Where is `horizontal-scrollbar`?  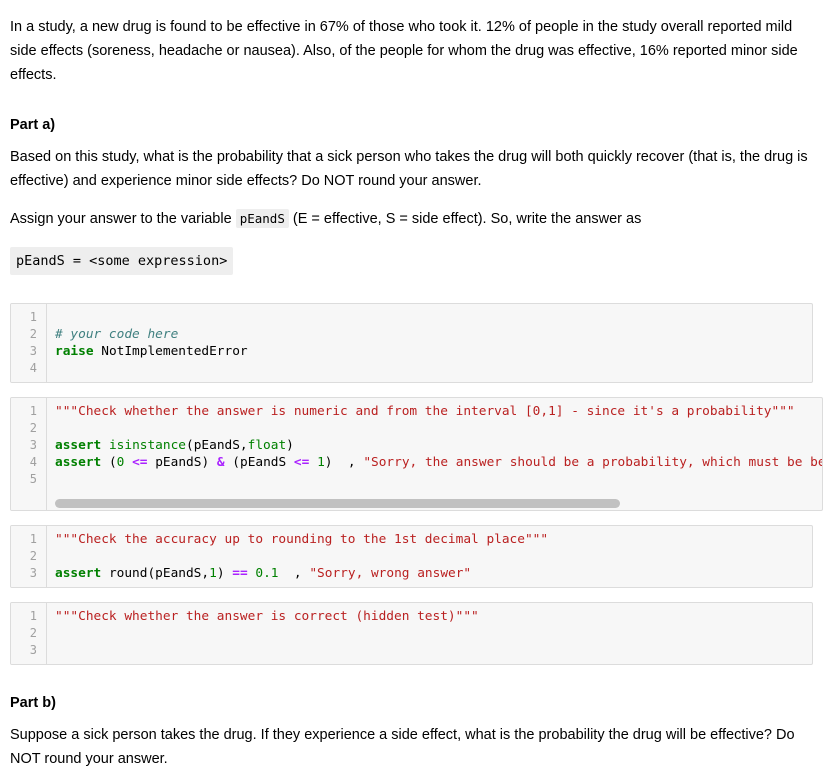
horizontal-scrollbar is located at coordinates (438, 503).